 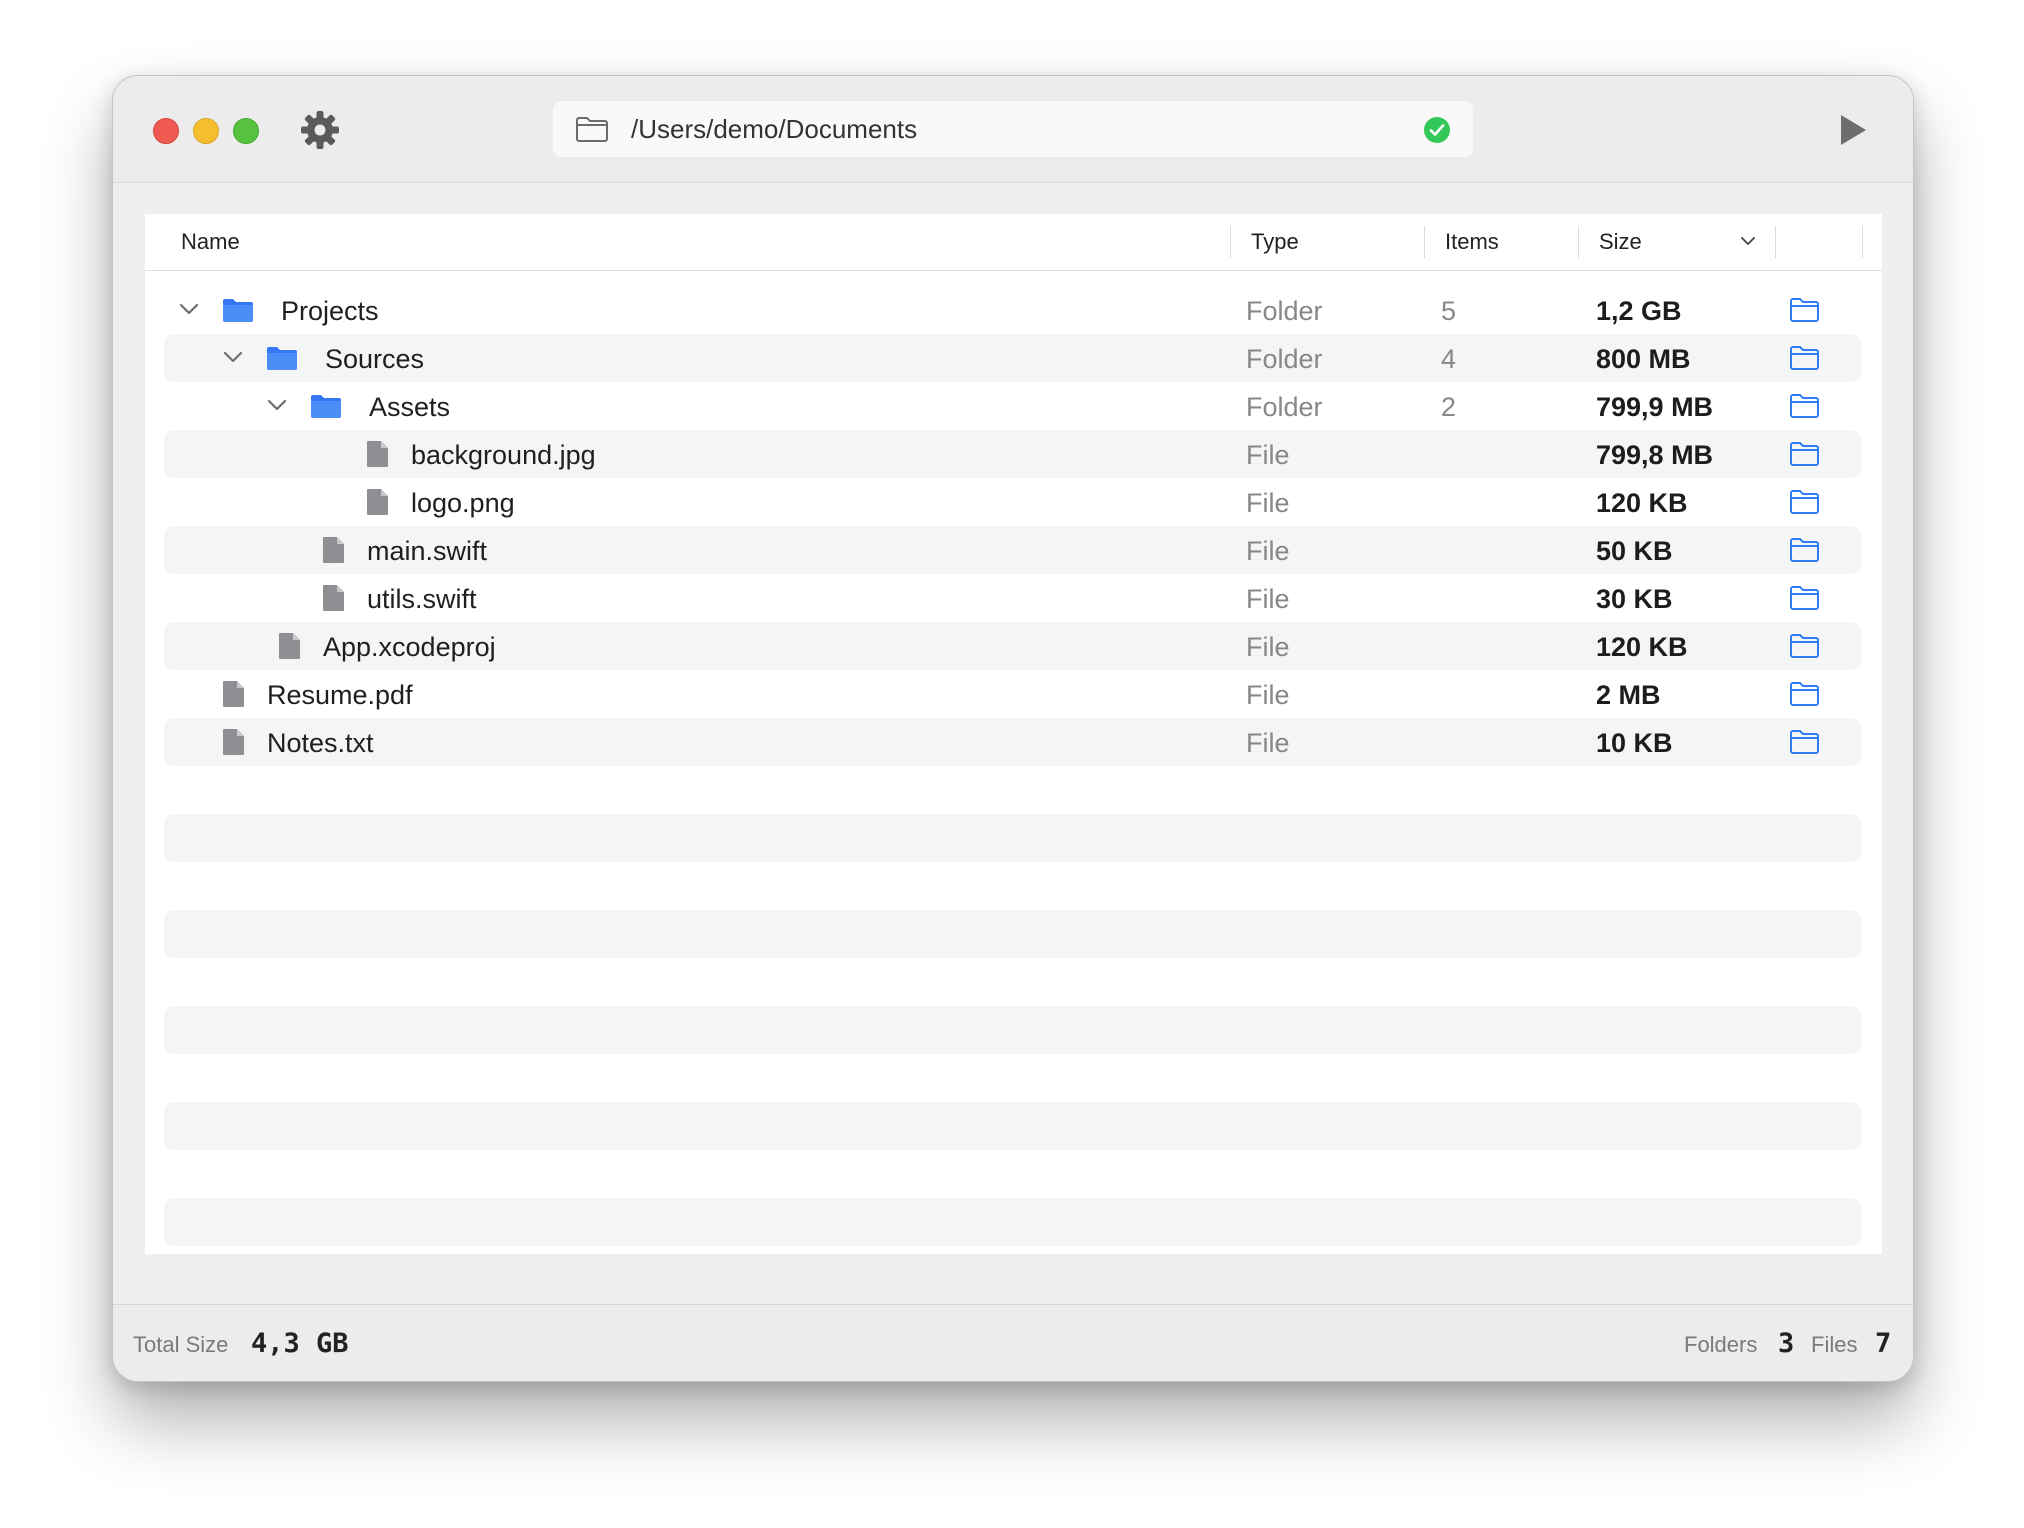 What do you see at coordinates (210, 242) in the screenshot?
I see `column-header-name: Name` at bounding box center [210, 242].